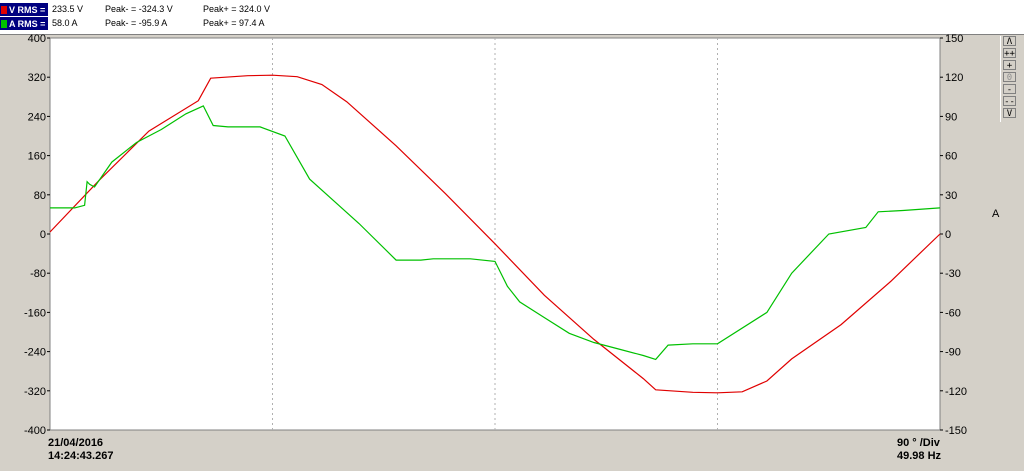  Describe the element at coordinates (1009, 65) in the screenshot. I see `zoom-button-2: +` at that location.